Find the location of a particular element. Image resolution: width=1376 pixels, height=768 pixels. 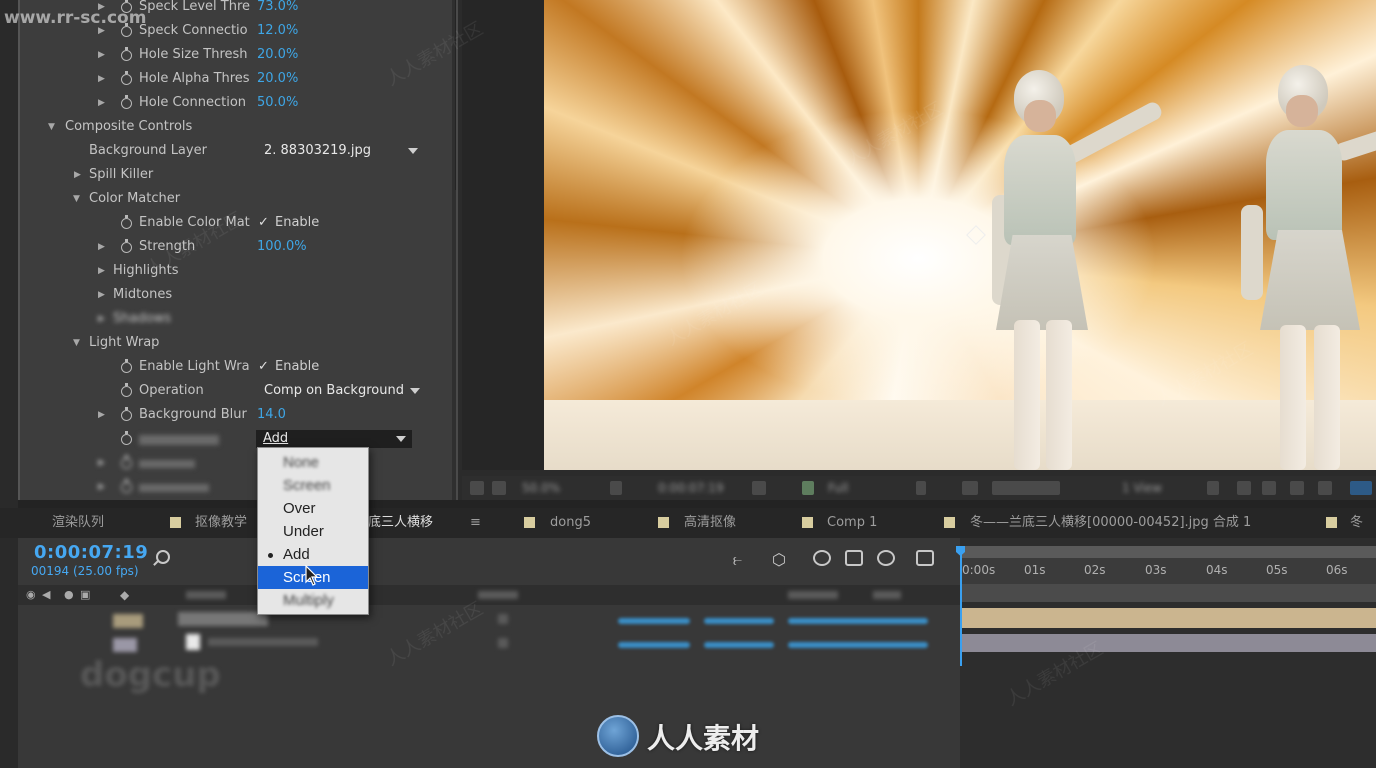

menu-item-over: Over is located at coordinates (313, 508).